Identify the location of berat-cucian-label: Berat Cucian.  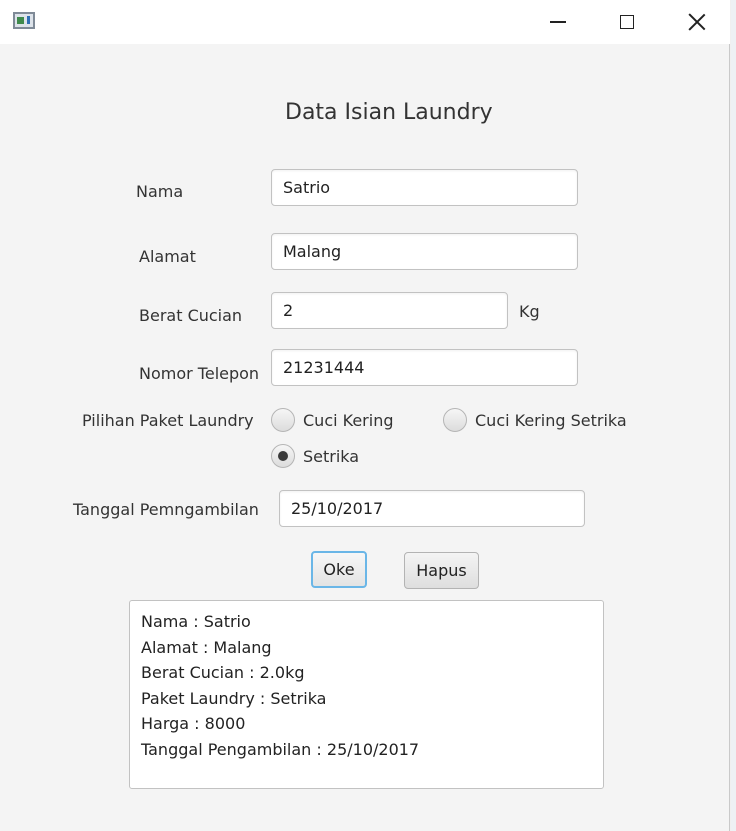
(191, 315).